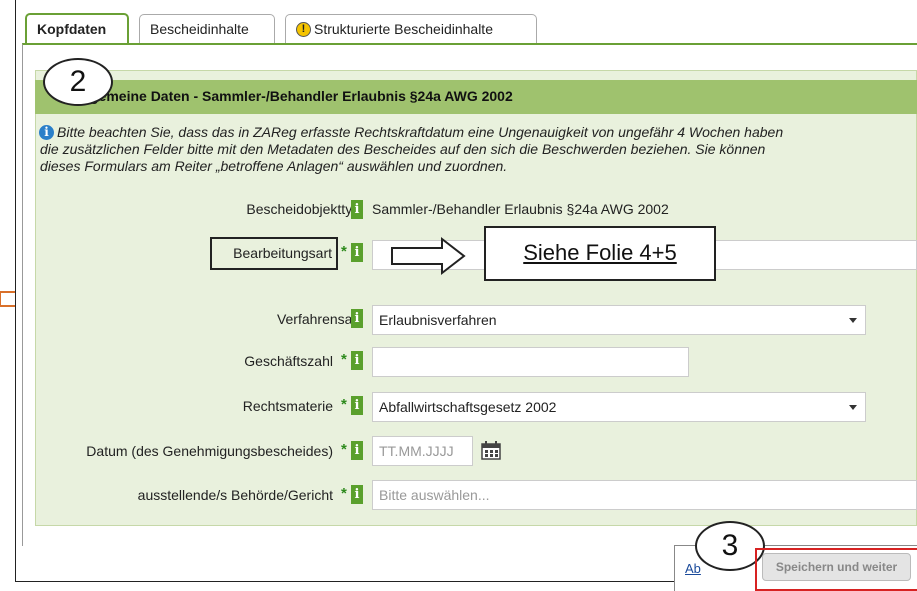  I want to click on tab-bescheidinhalte: Bescheidinhalte, so click(207, 28).